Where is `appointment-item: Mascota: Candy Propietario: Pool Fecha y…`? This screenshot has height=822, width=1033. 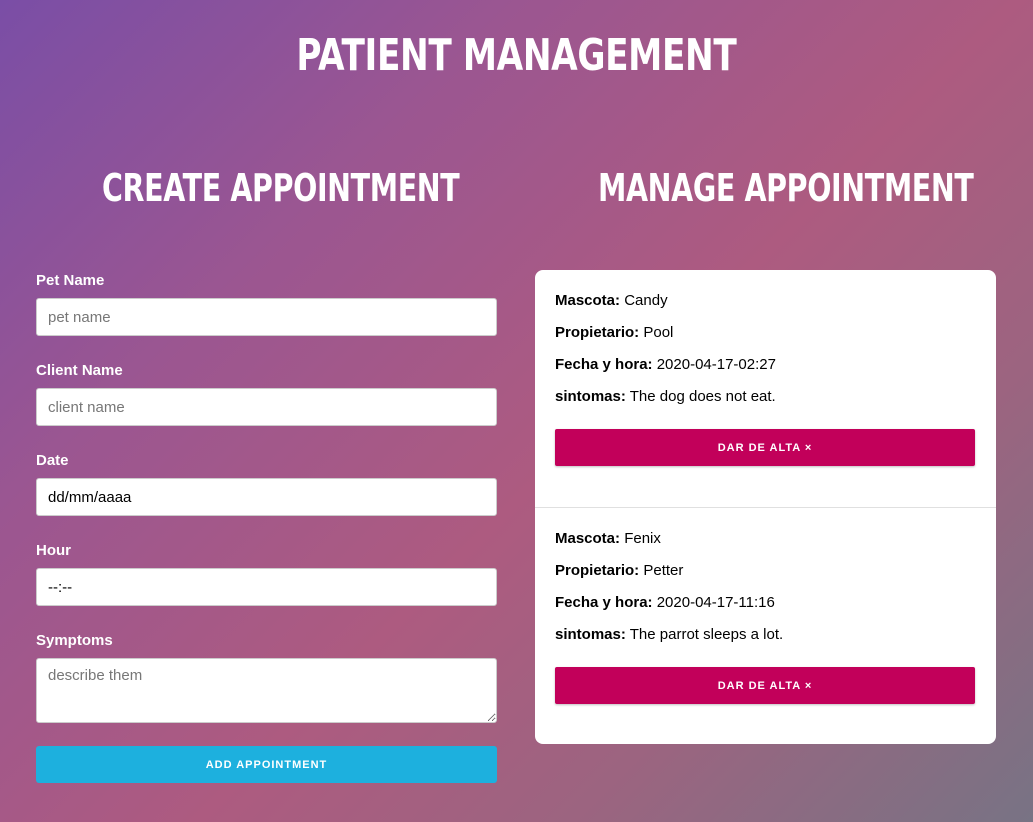
appointment-item: Mascota: Candy Propietario: Pool Fecha y… is located at coordinates (765, 388).